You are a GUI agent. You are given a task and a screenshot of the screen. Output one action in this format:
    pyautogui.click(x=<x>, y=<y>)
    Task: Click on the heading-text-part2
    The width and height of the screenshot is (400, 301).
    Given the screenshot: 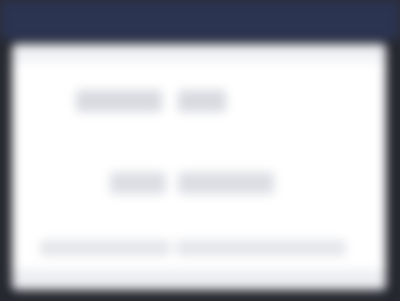 What is the action you would take?
    pyautogui.click(x=202, y=101)
    